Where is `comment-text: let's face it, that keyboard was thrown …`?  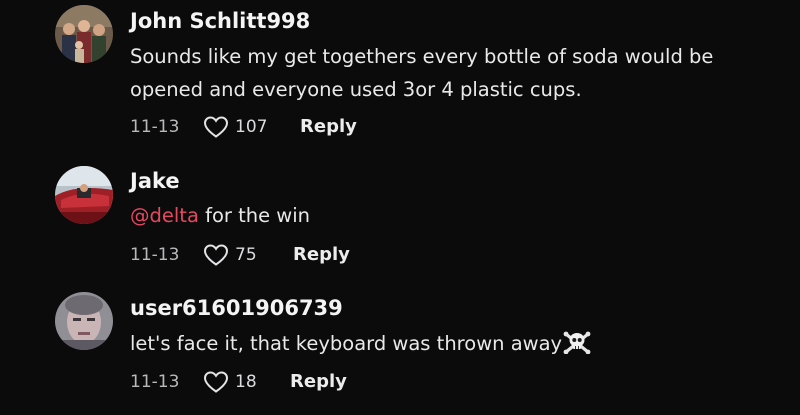 comment-text: let's face it, that keyboard was thrown … is located at coordinates (450, 345).